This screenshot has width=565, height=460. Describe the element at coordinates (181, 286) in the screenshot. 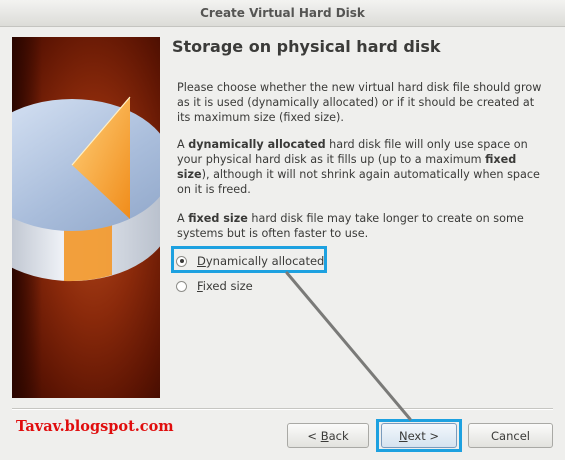

I see `radio-fixed-size` at that location.